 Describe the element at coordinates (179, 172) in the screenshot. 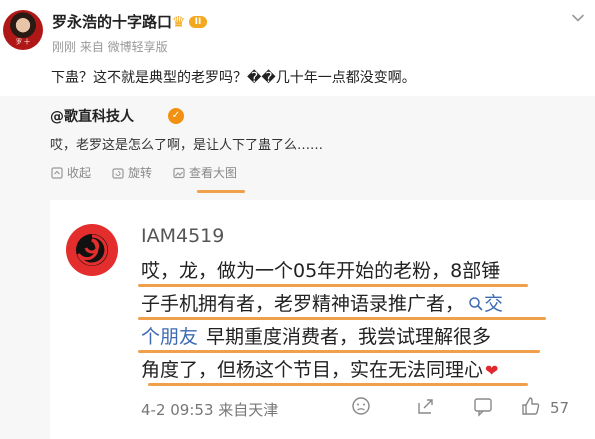

I see `image-icon` at that location.